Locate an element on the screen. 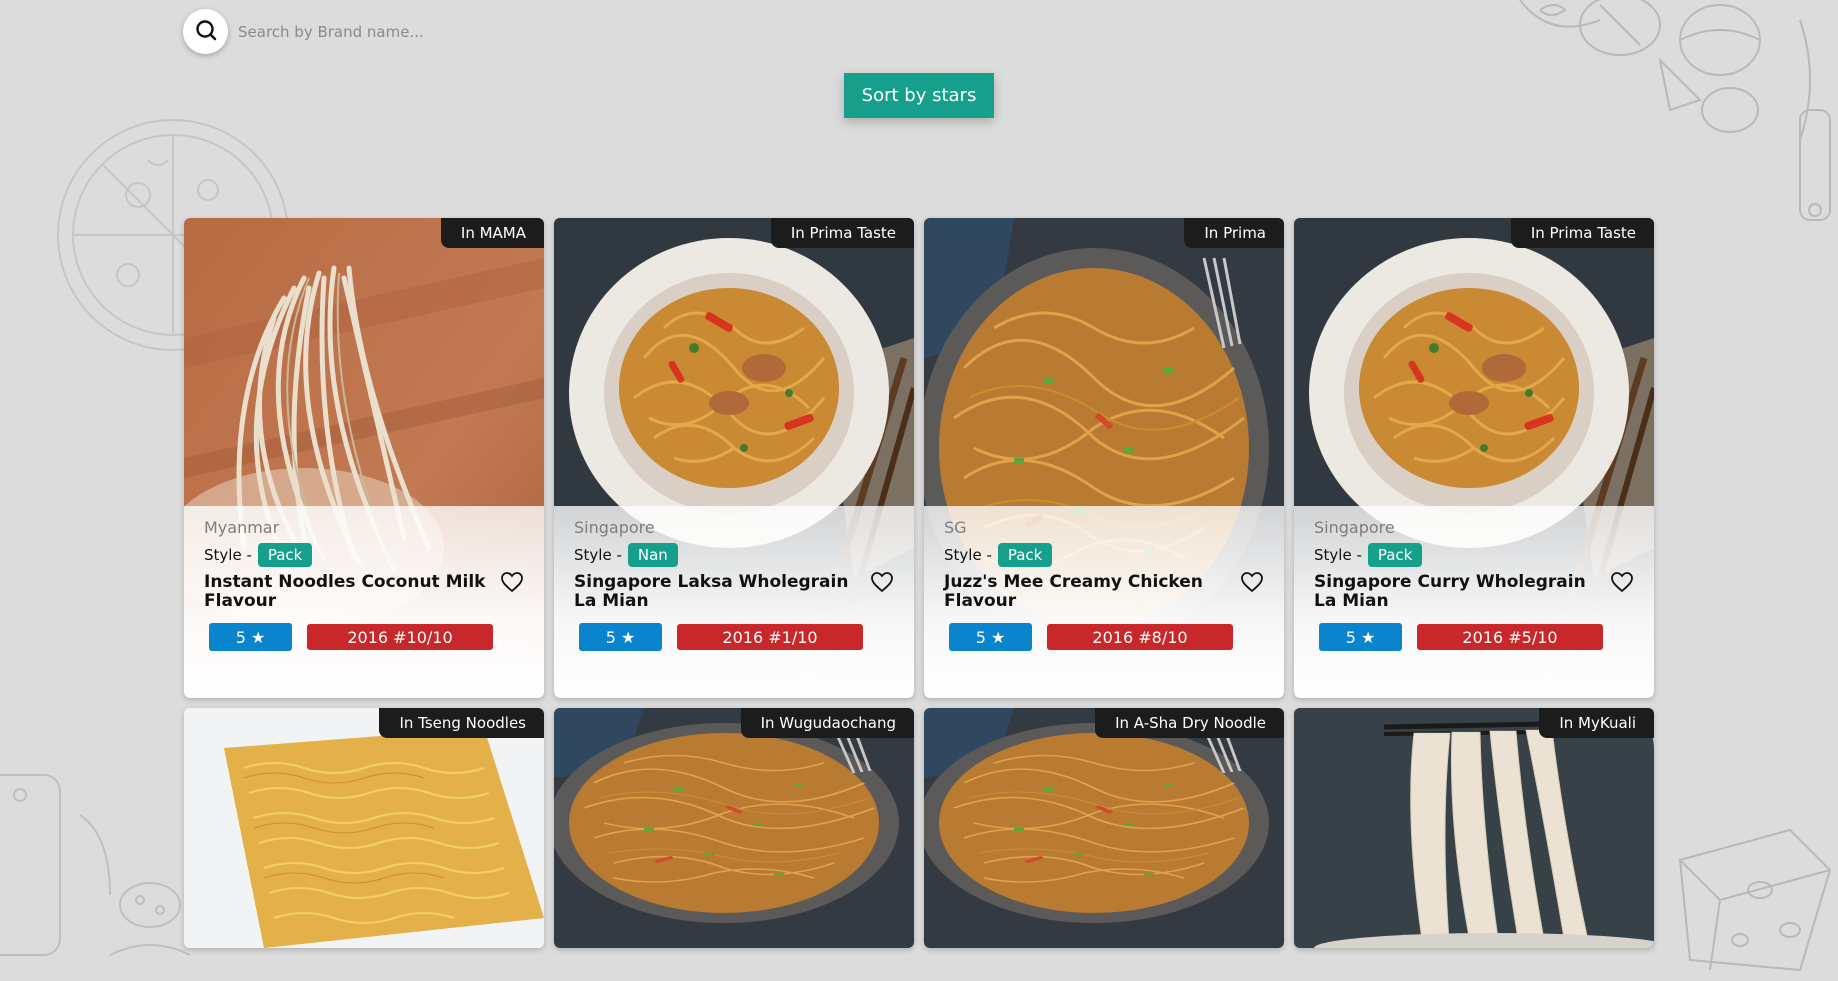 The width and height of the screenshot is (1838, 981). title-row: Singapore Curry Wholegrain La Mian is located at coordinates (1474, 591).